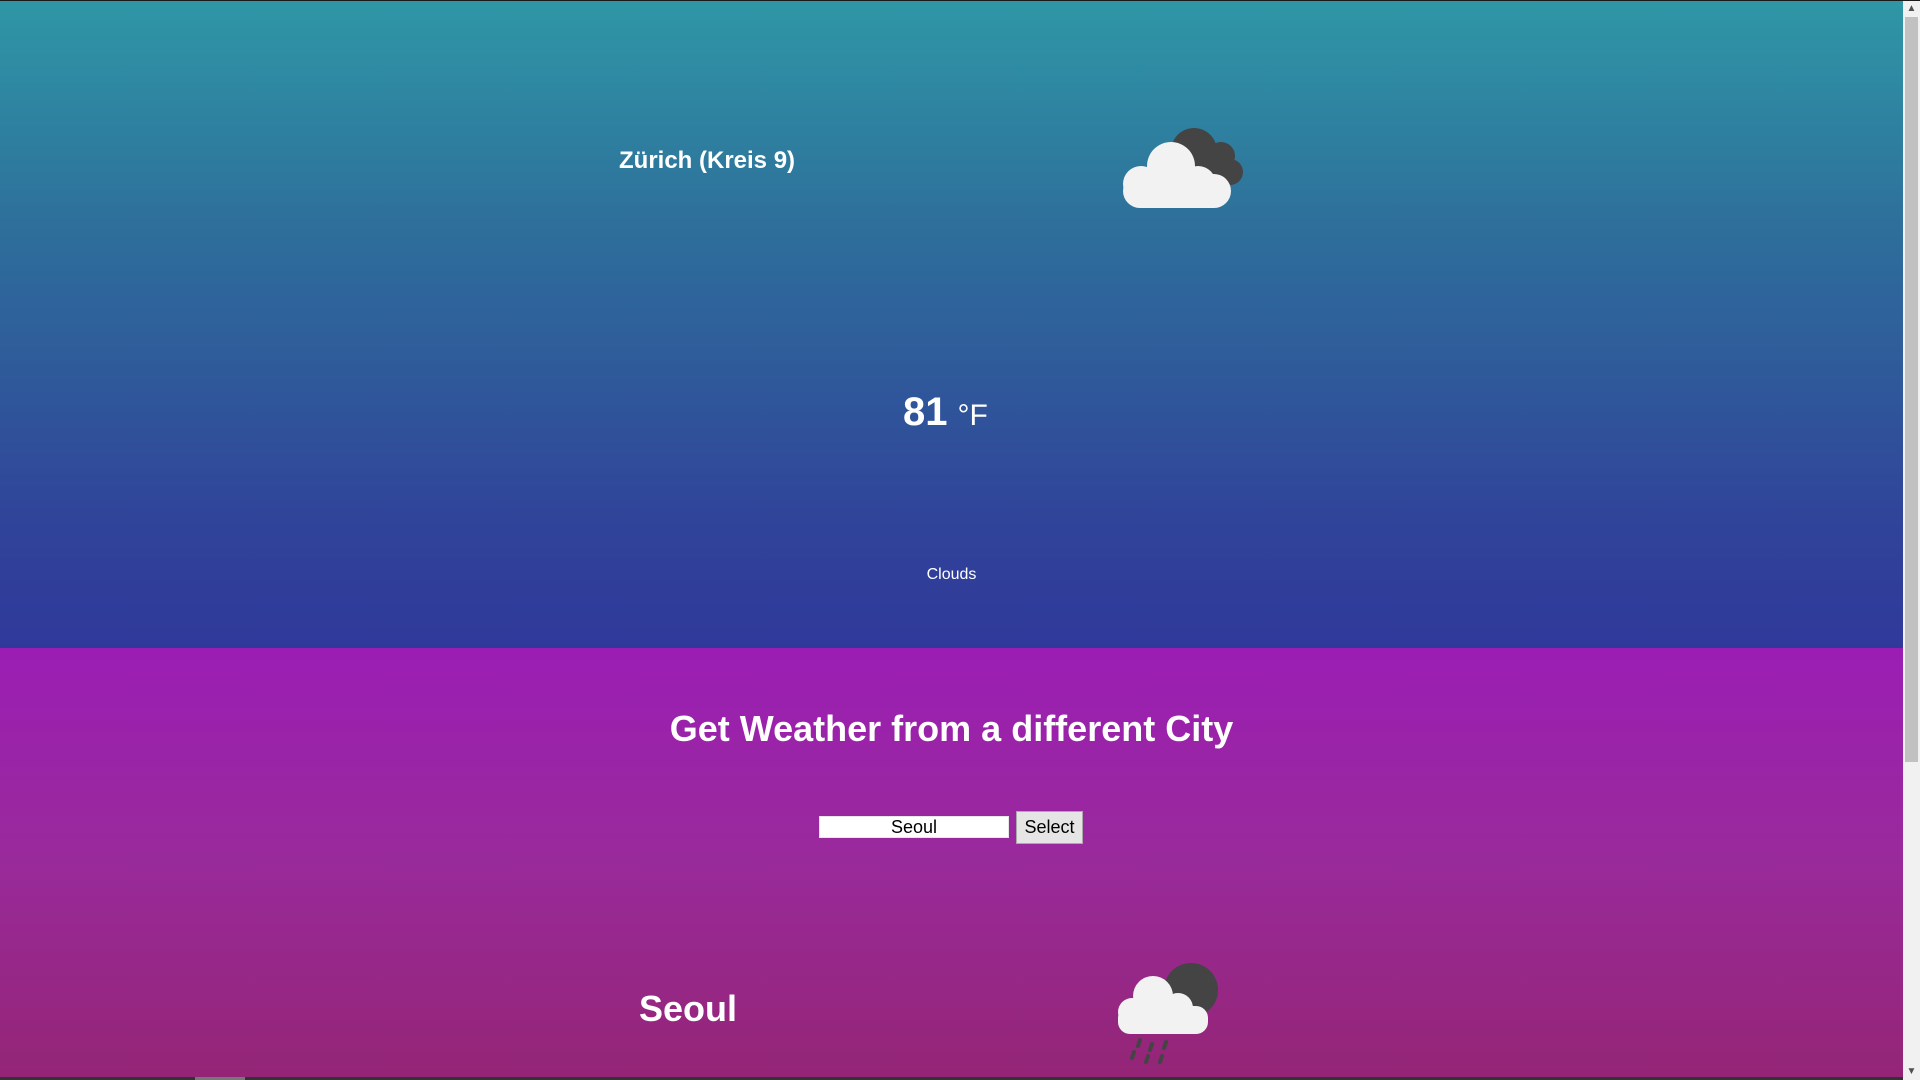 The image size is (1920, 1080). I want to click on scroll-up-arrow-icon: ▲, so click(1911, 8).